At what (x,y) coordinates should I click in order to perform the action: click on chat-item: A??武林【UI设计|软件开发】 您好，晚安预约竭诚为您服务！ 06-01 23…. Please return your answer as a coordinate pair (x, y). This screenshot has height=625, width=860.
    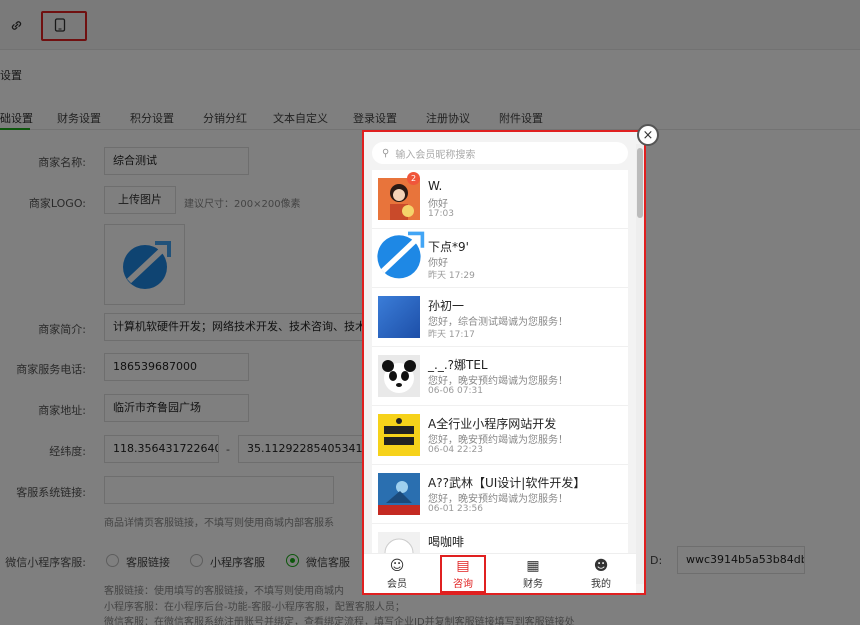
    Looking at the image, I should click on (500, 494).